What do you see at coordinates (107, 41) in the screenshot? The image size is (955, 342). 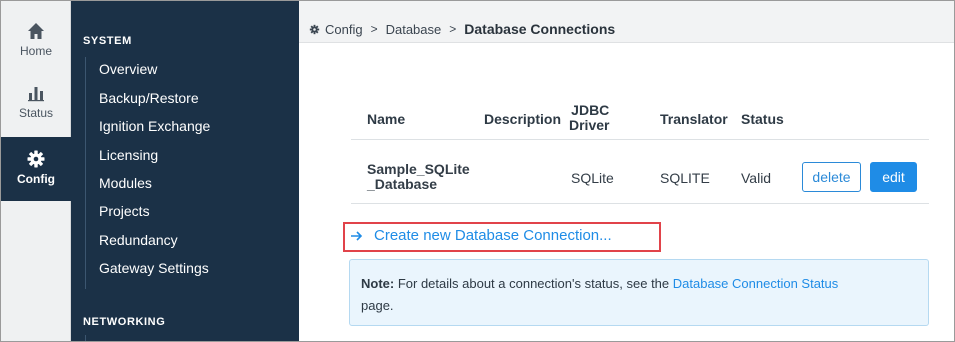 I see `sidebar-section-system: SYSTEM` at bounding box center [107, 41].